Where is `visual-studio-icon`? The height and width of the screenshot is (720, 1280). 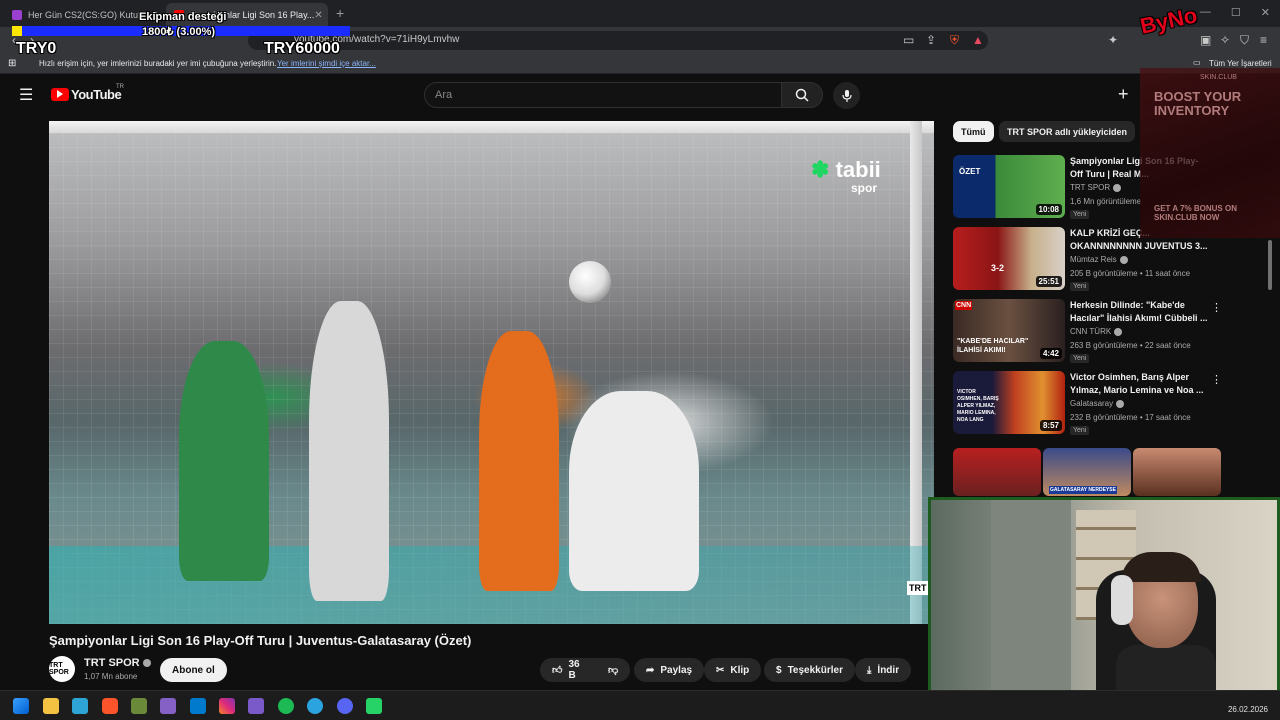
visual-studio-icon is located at coordinates (168, 706).